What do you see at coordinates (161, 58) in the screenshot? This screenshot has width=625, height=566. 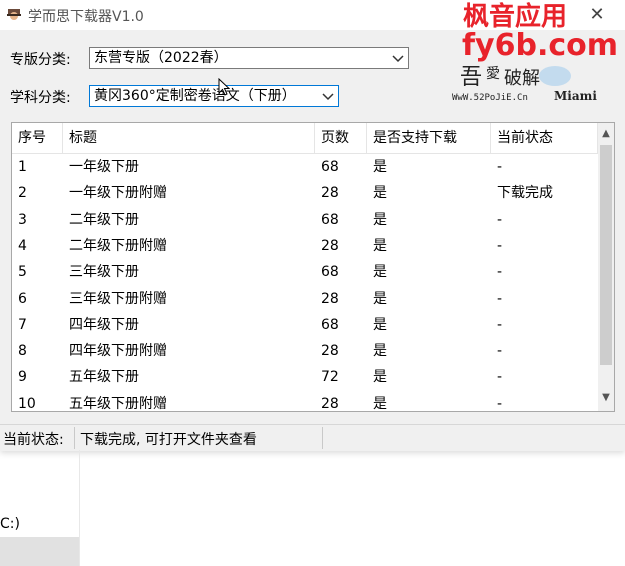 I see `edition-value: 东营专版（2022春）` at bounding box center [161, 58].